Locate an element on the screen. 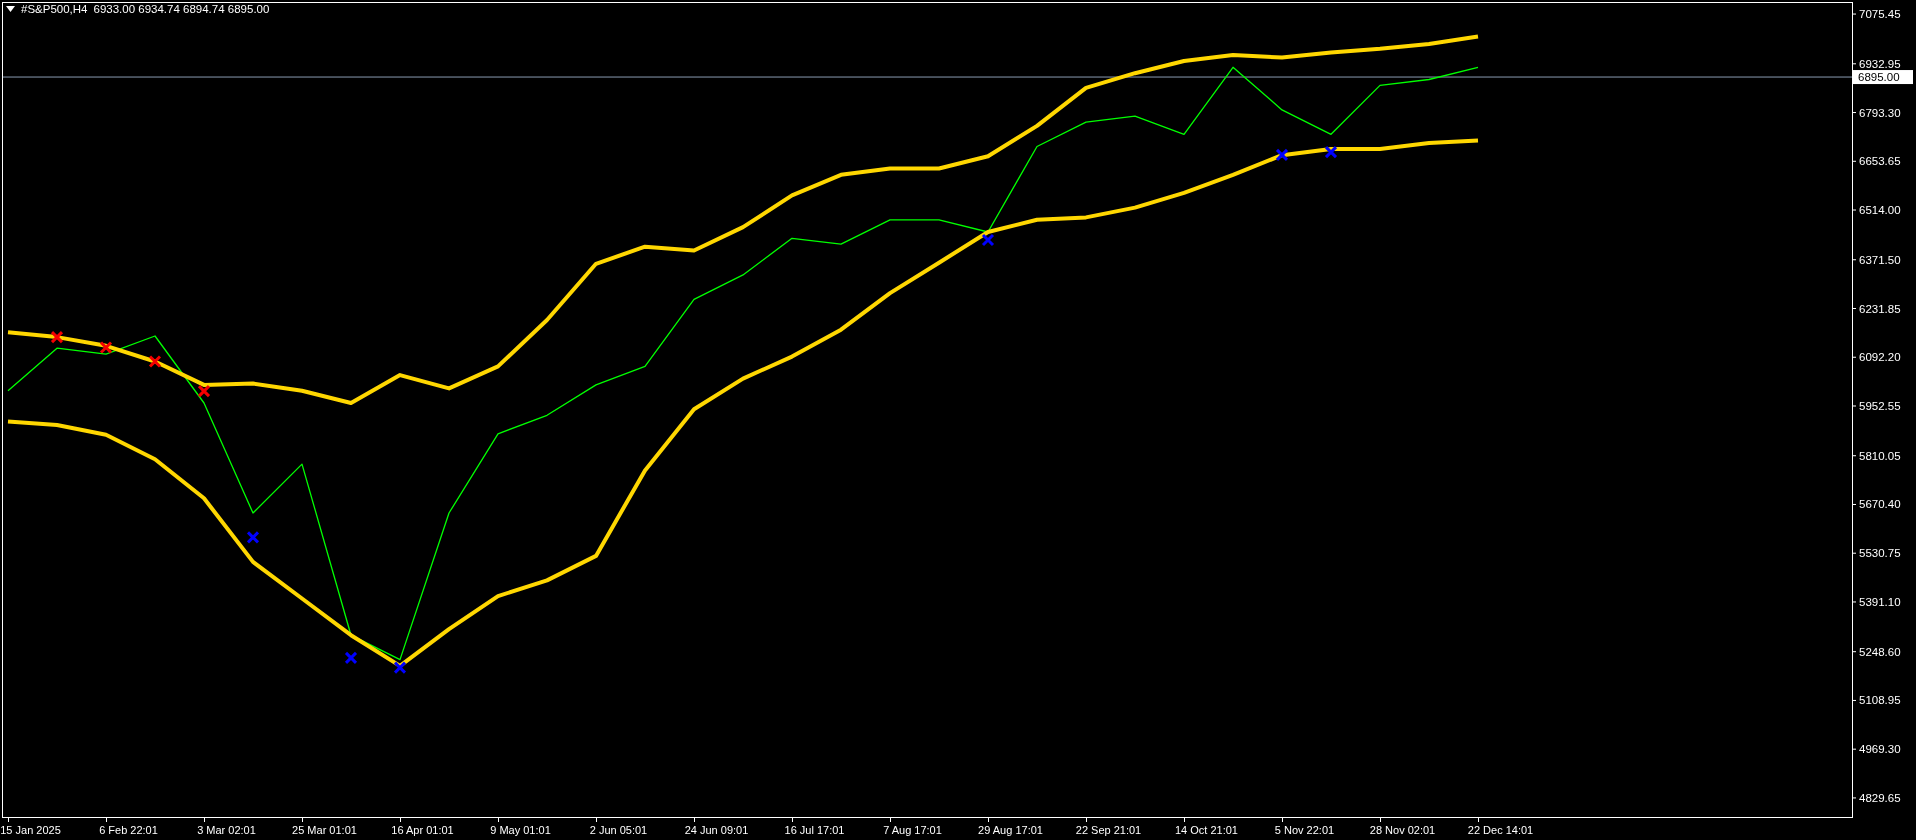 This screenshot has width=1916, height=840. price-axis-label: 6932.95 is located at coordinates (1880, 63).